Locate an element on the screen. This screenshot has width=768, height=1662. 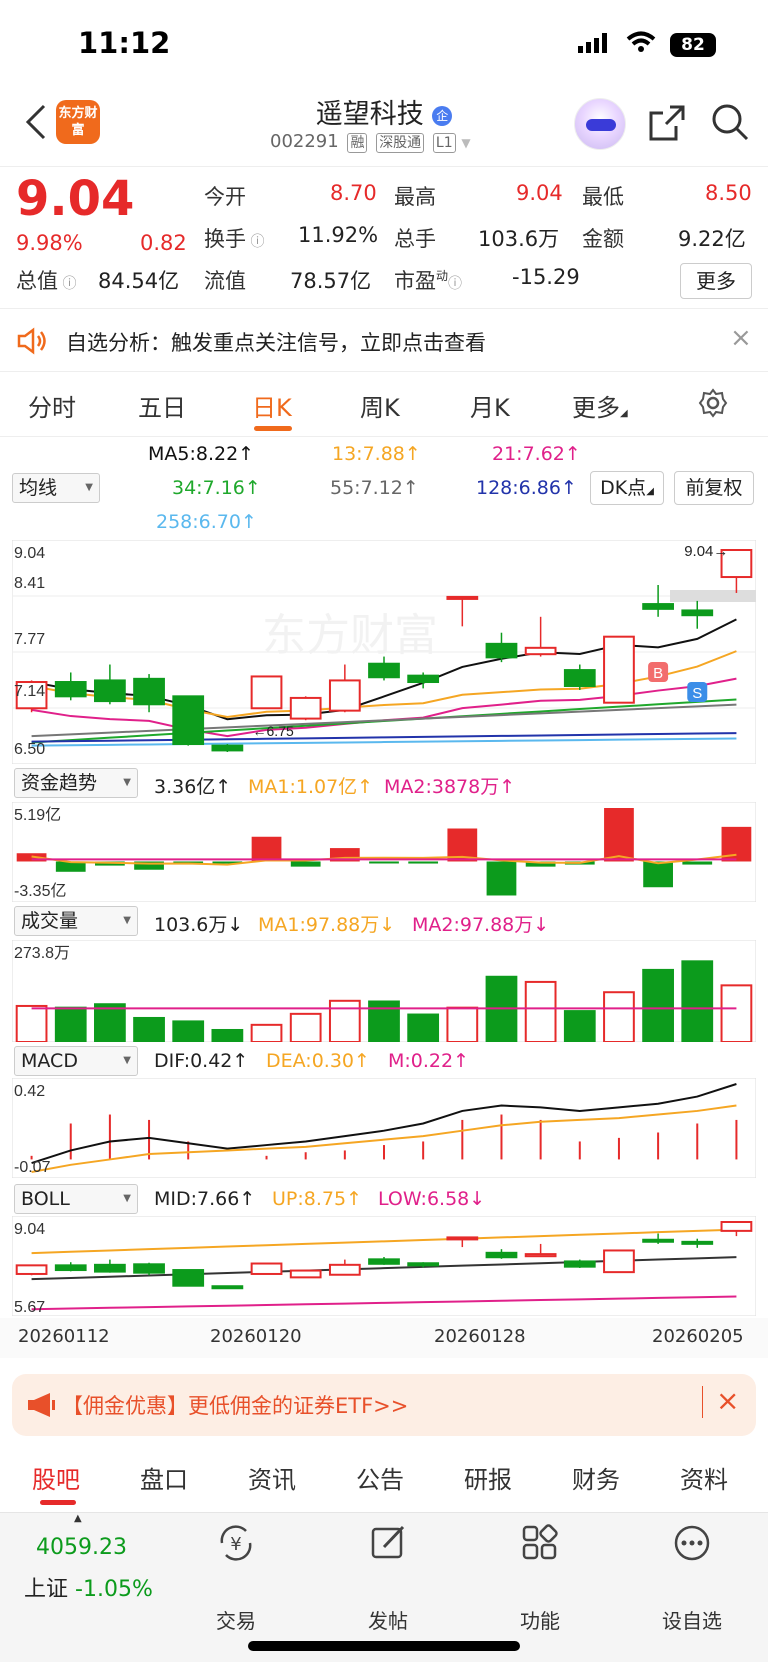
tab-five-day: 五日 is located at coordinates (162, 405).